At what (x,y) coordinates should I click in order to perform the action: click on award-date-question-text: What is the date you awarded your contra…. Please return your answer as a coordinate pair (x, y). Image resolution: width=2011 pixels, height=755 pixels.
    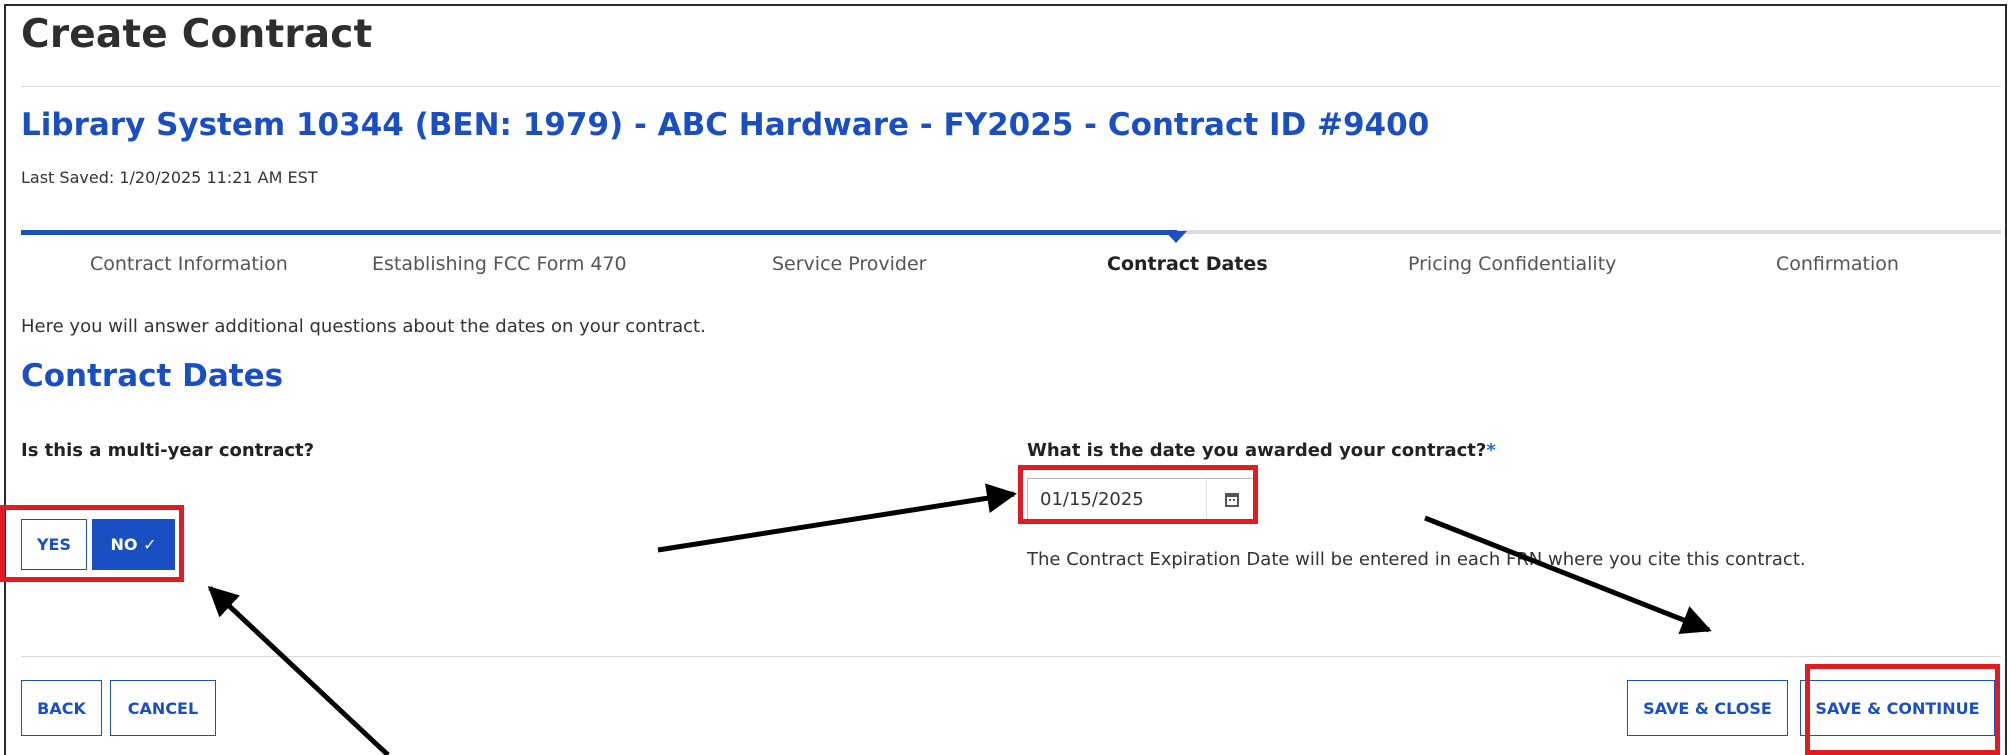
    Looking at the image, I should click on (1257, 450).